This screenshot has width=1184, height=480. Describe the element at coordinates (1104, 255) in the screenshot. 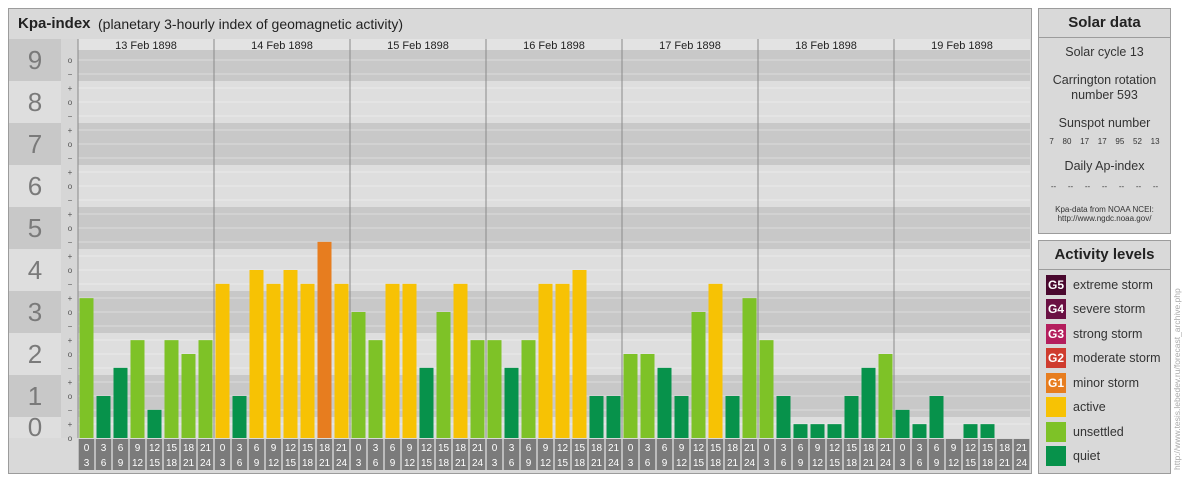

I see `activity-levels-title: Activity levels` at that location.